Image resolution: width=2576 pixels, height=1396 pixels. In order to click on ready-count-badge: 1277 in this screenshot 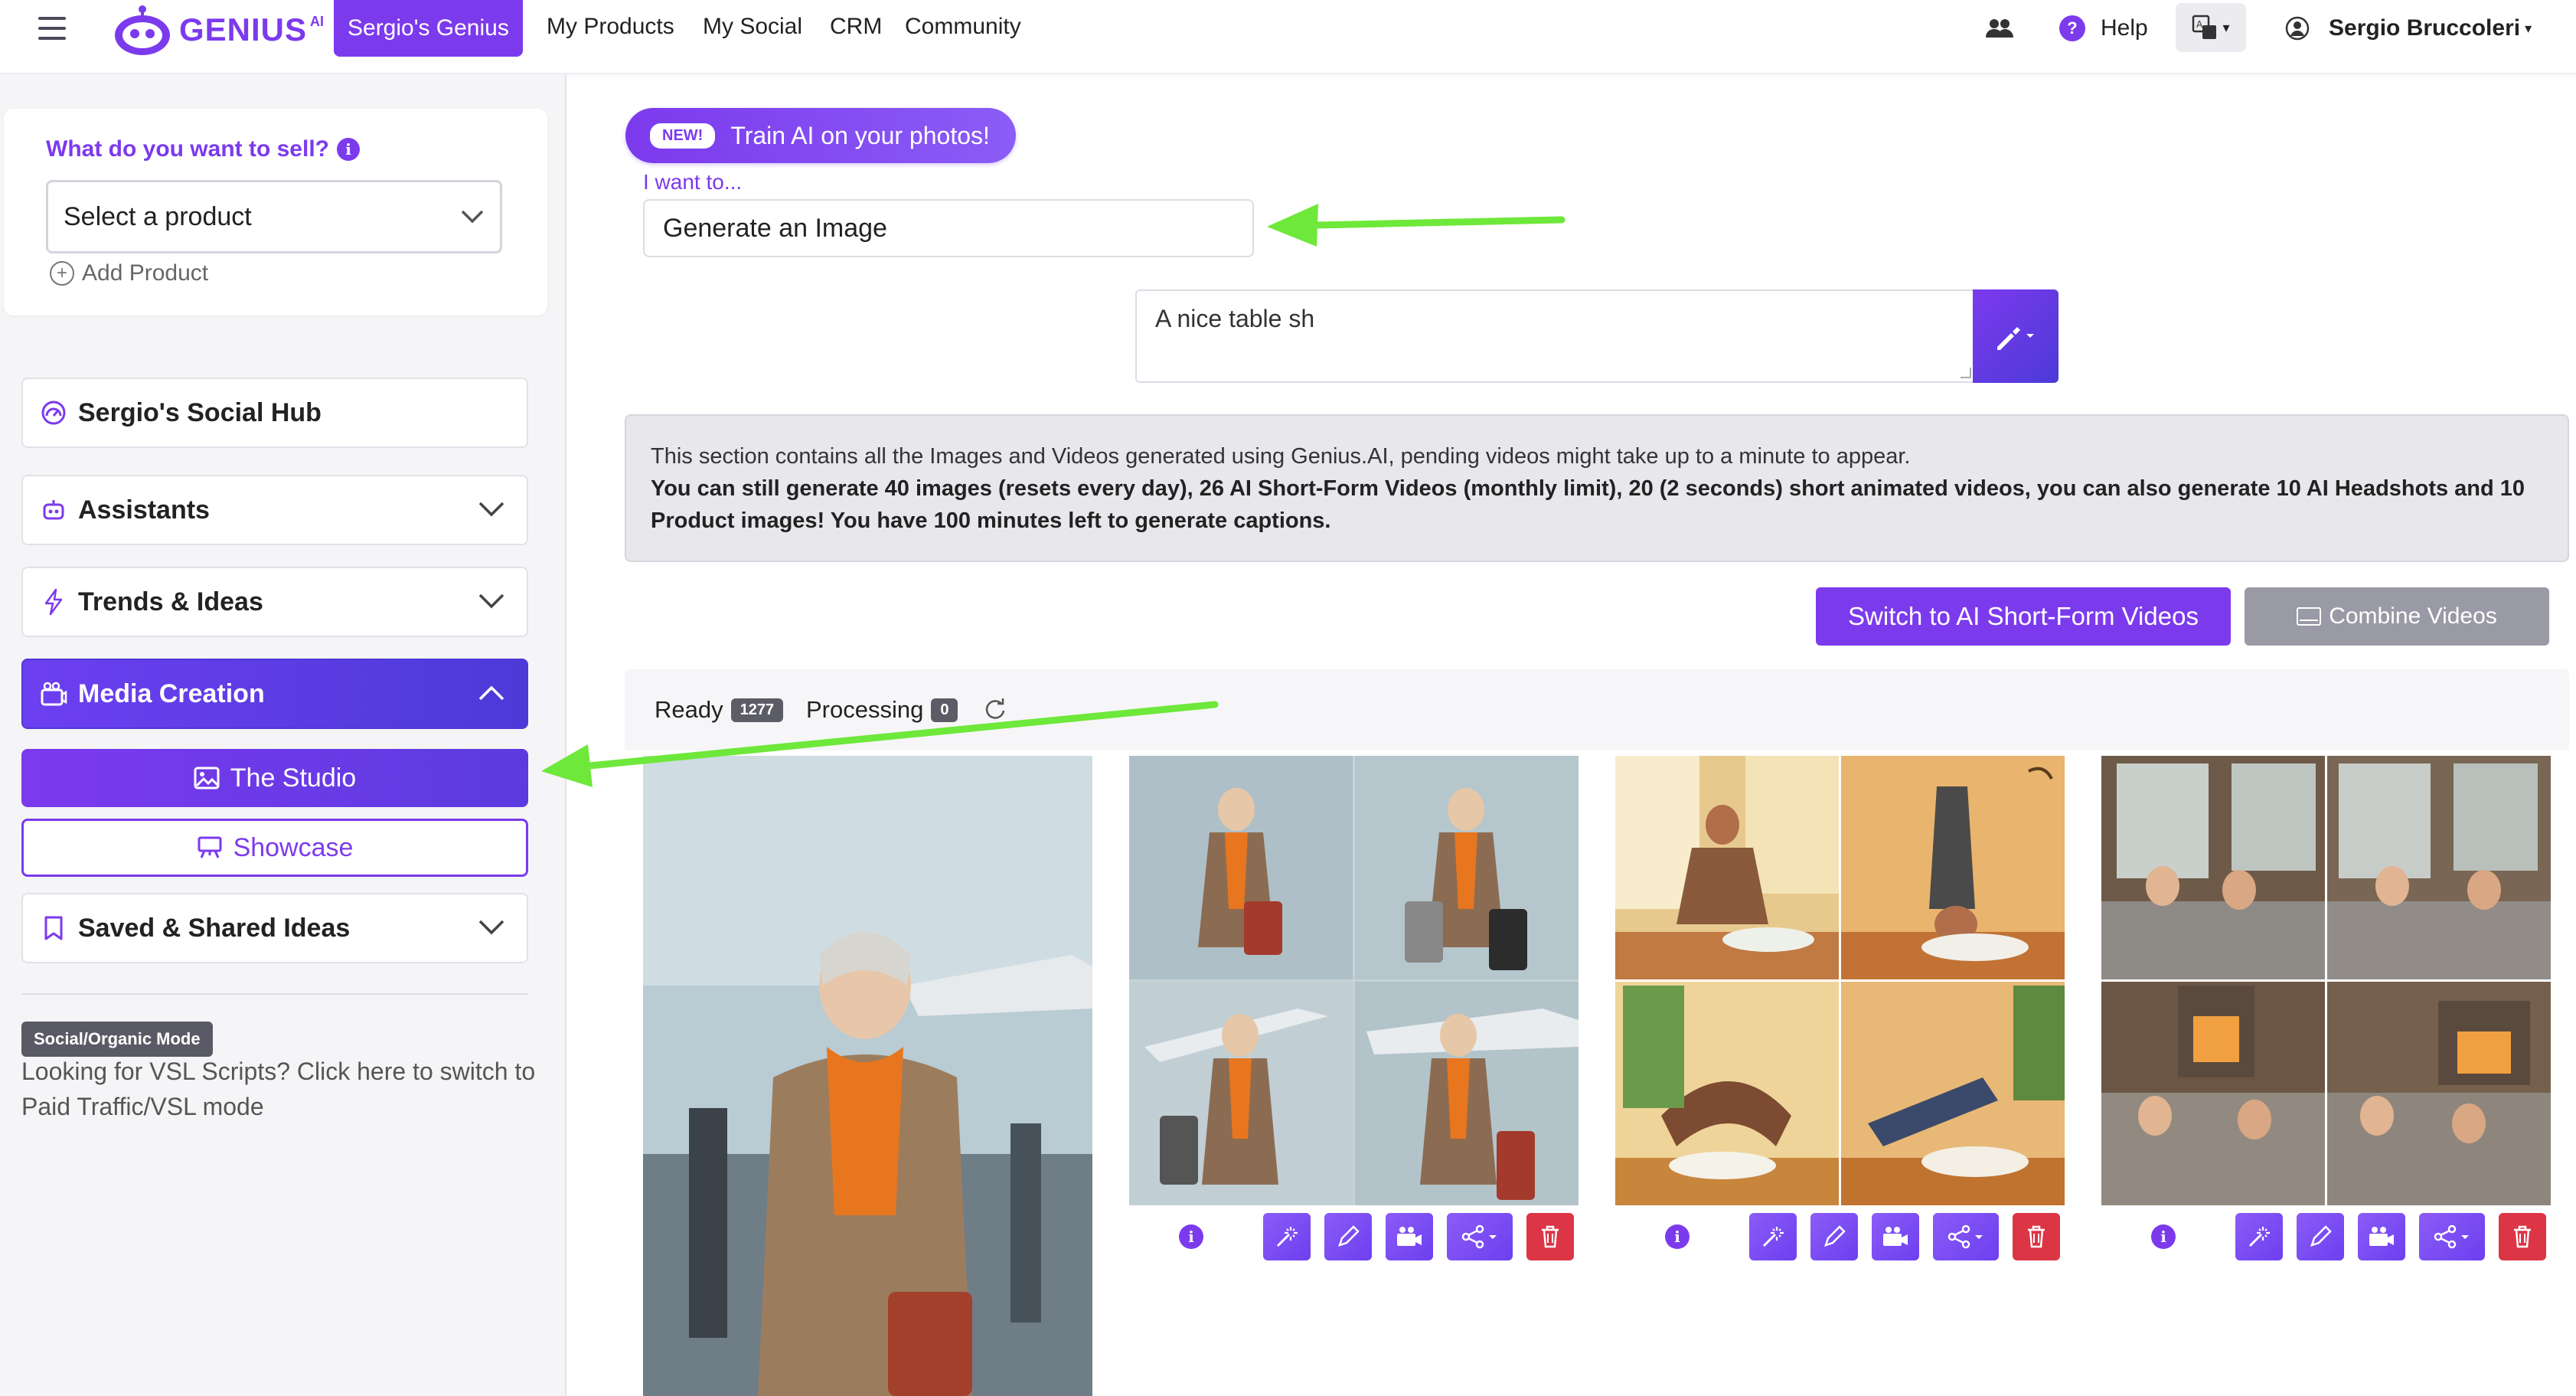, I will do `click(757, 710)`.